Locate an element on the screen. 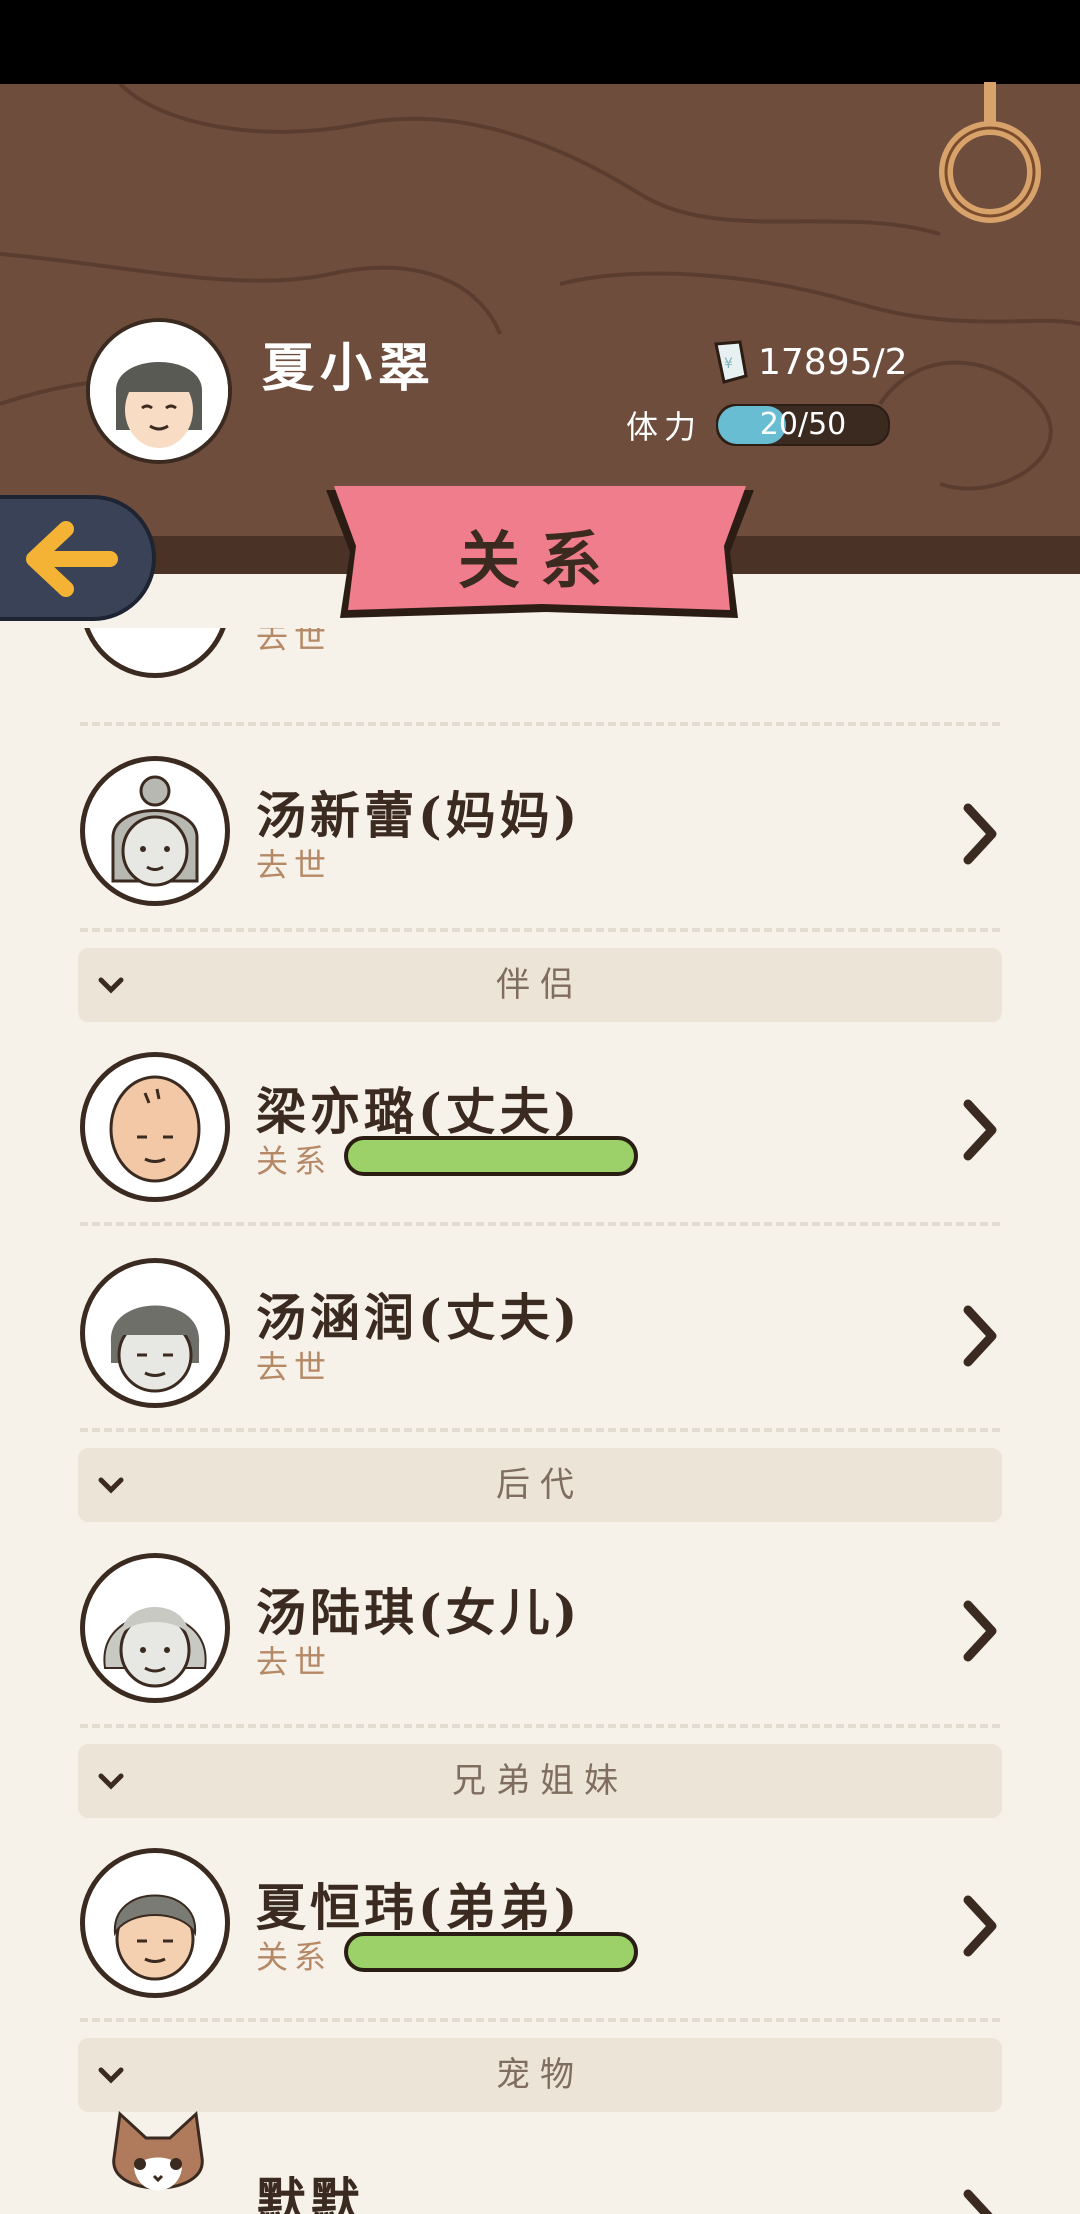  list-item-daughter: 汤陆琪(女儿) 去世 is located at coordinates (540, 1603).